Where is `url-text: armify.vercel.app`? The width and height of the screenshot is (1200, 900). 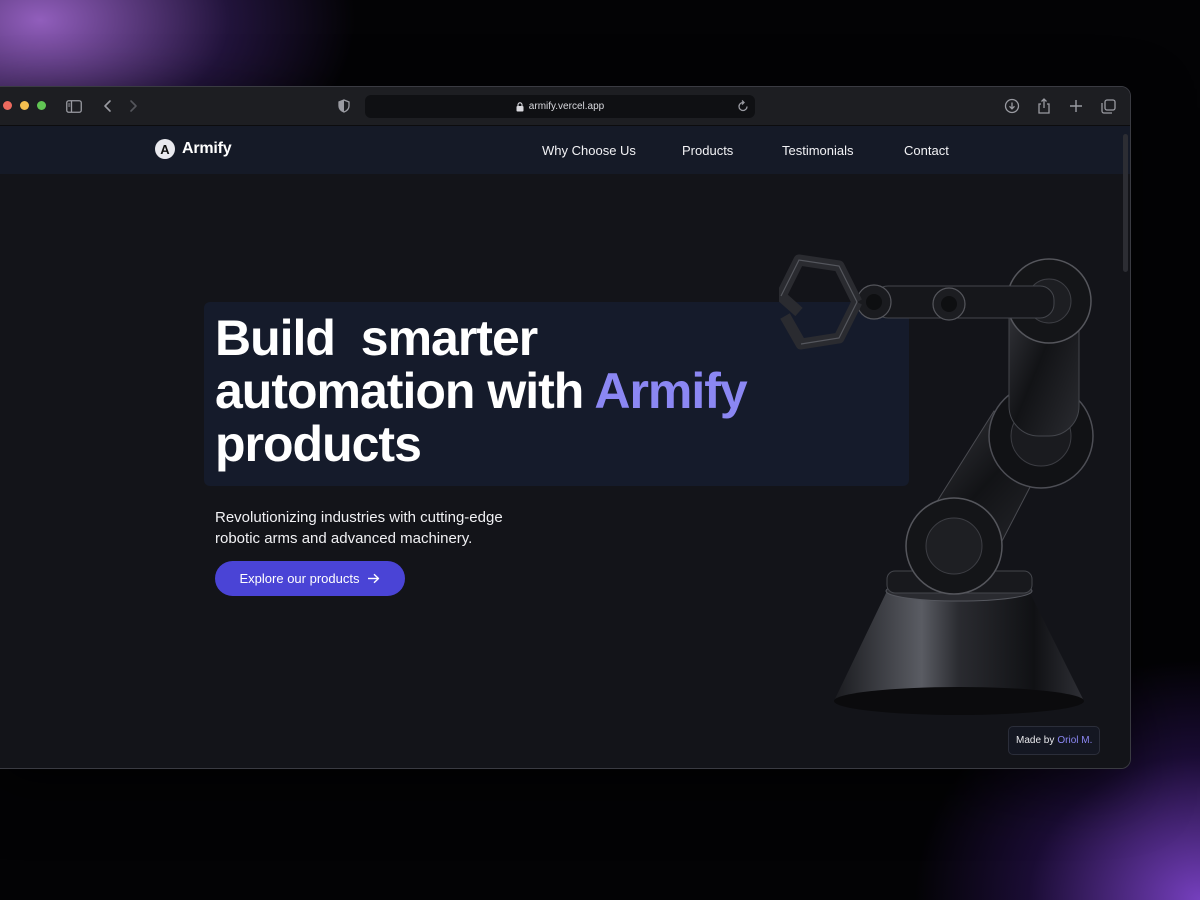 url-text: armify.vercel.app is located at coordinates (566, 106).